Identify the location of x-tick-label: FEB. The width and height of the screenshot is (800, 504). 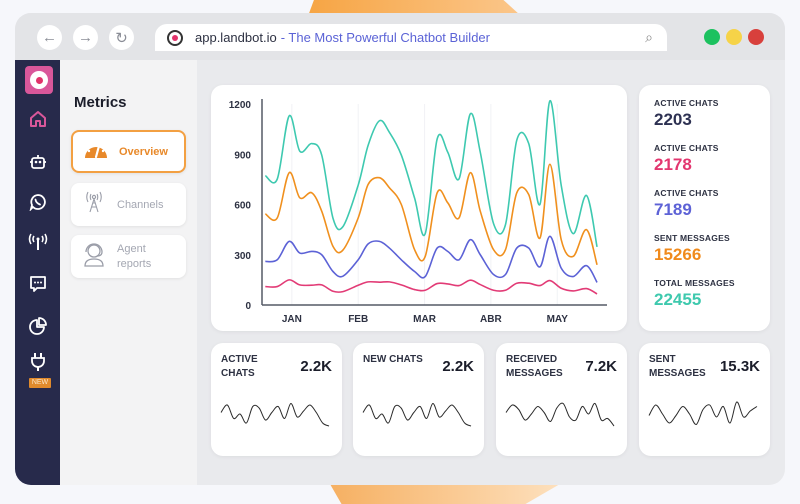
(358, 319).